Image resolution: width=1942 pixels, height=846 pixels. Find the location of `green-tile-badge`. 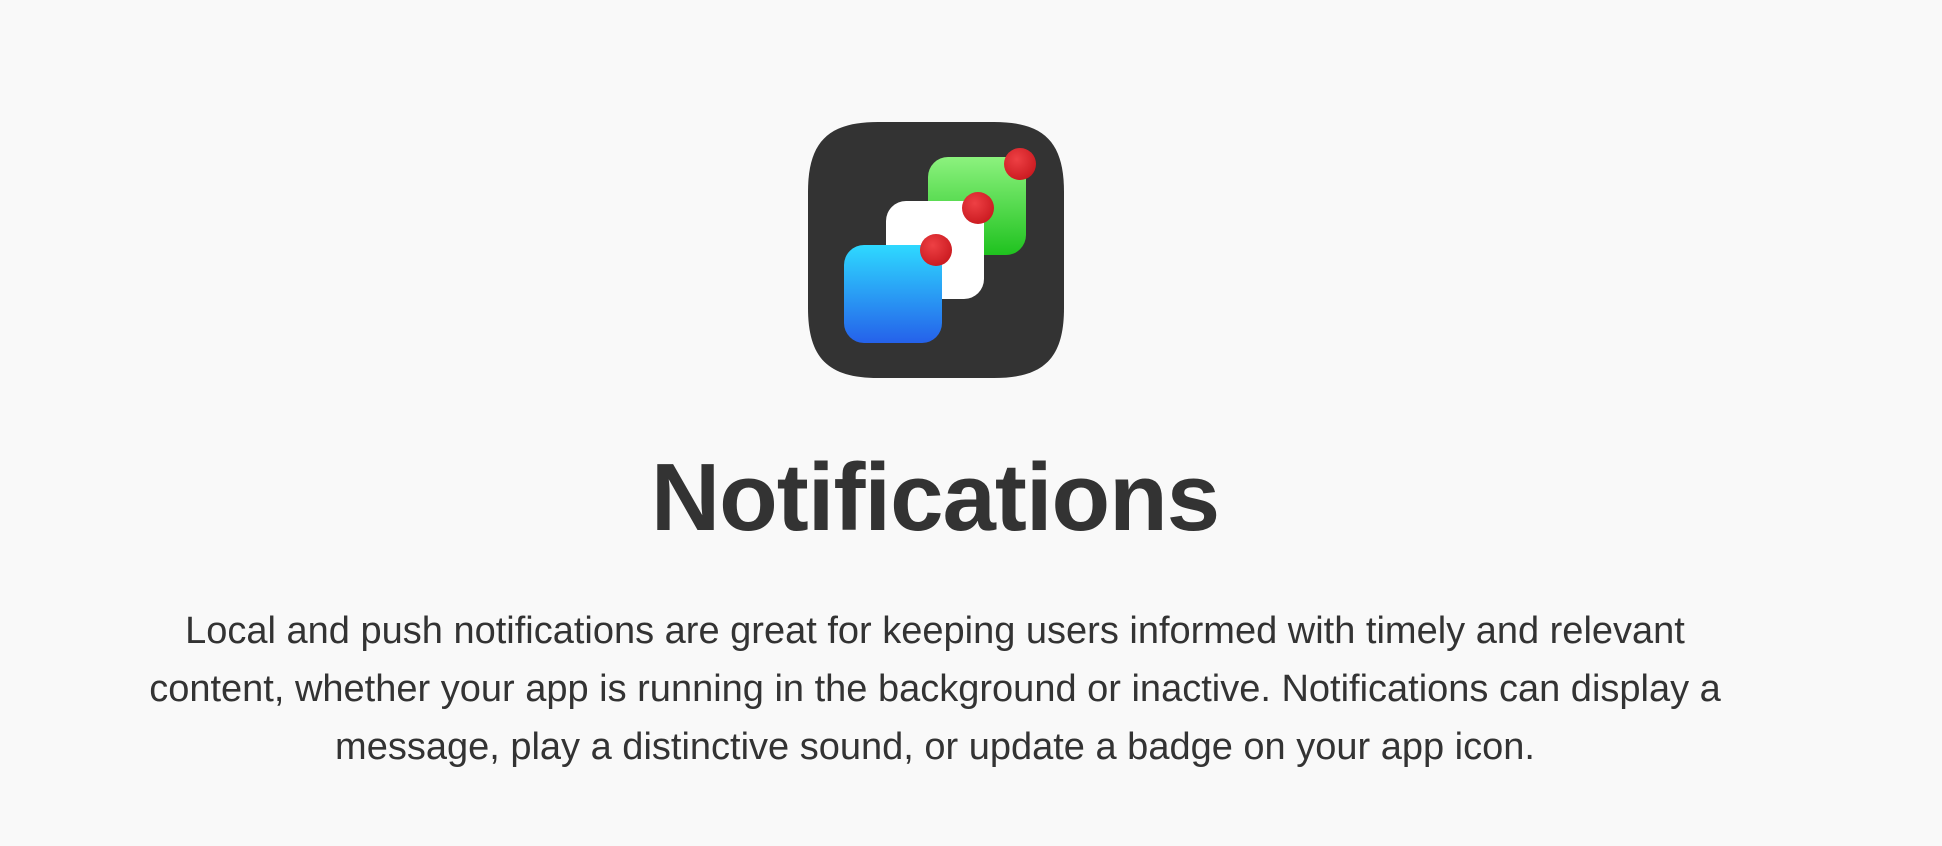

green-tile-badge is located at coordinates (1020, 164).